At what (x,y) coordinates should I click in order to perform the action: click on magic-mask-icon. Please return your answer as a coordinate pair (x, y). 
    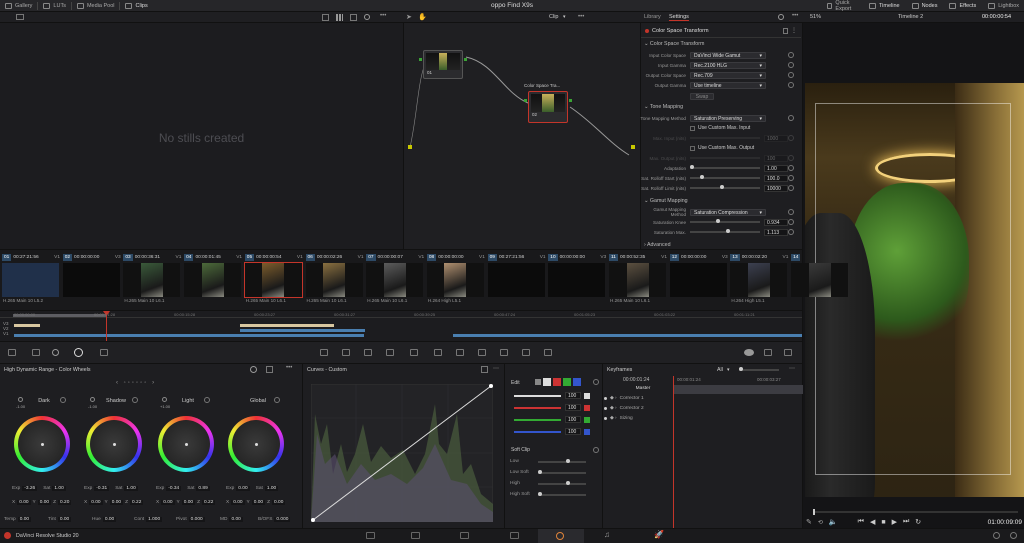
    Looking at the image, I should click on (438, 352).